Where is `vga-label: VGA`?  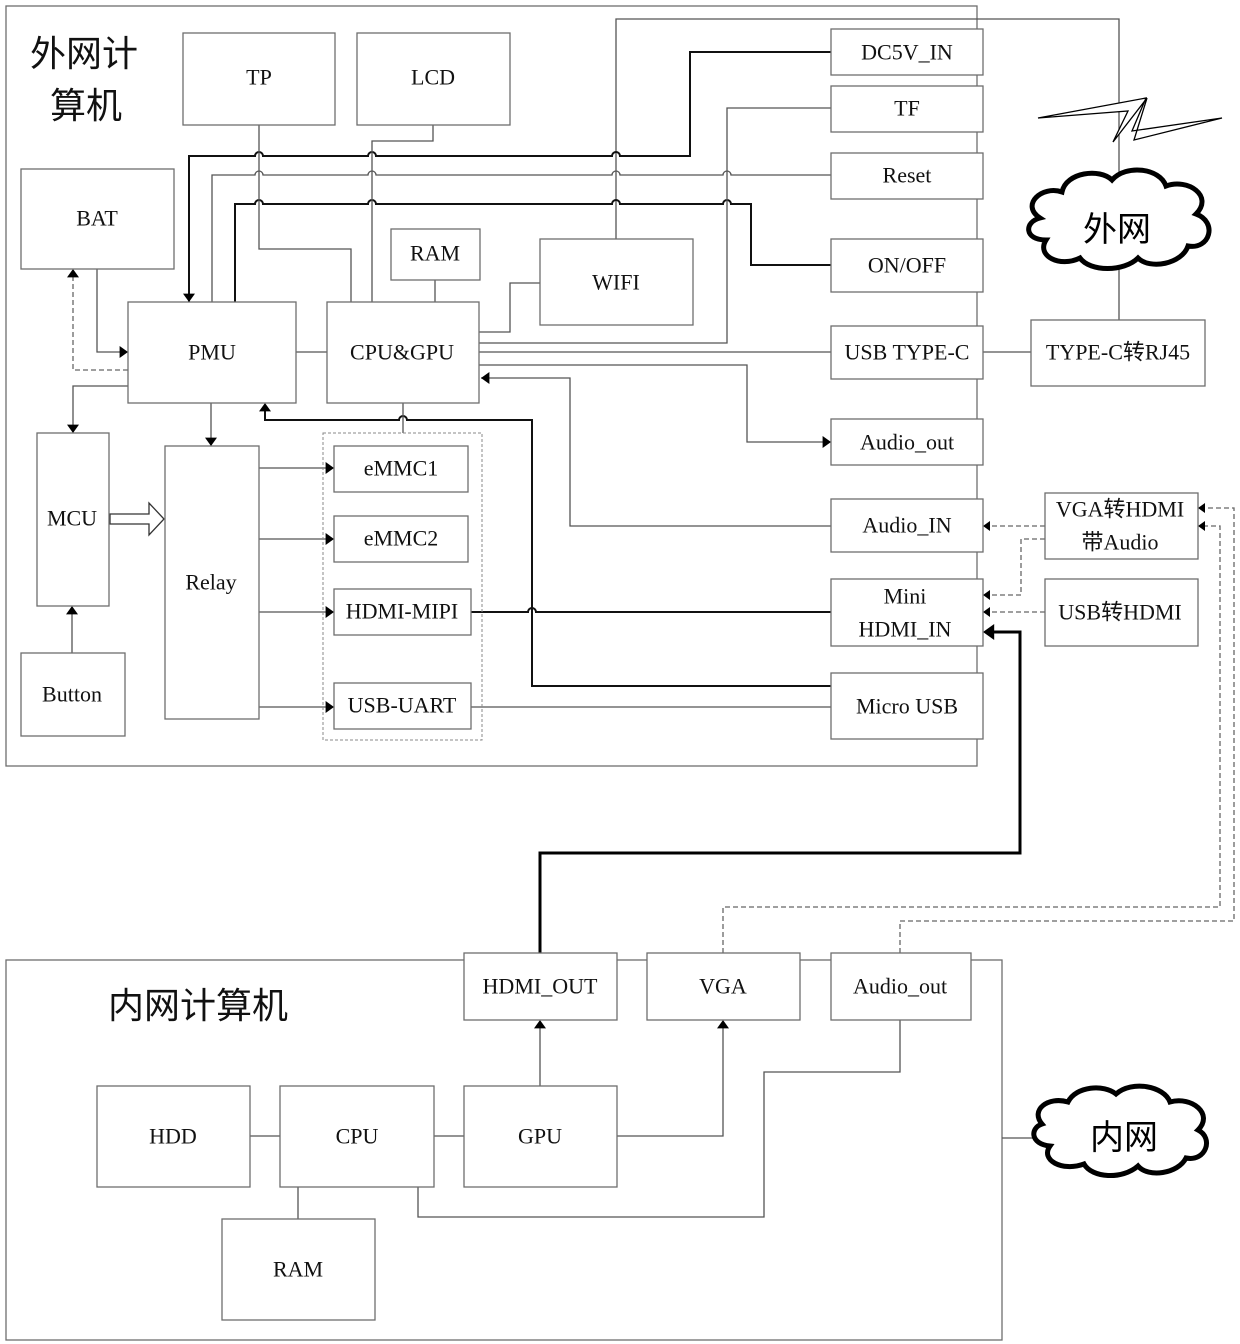 vga-label: VGA is located at coordinates (723, 986).